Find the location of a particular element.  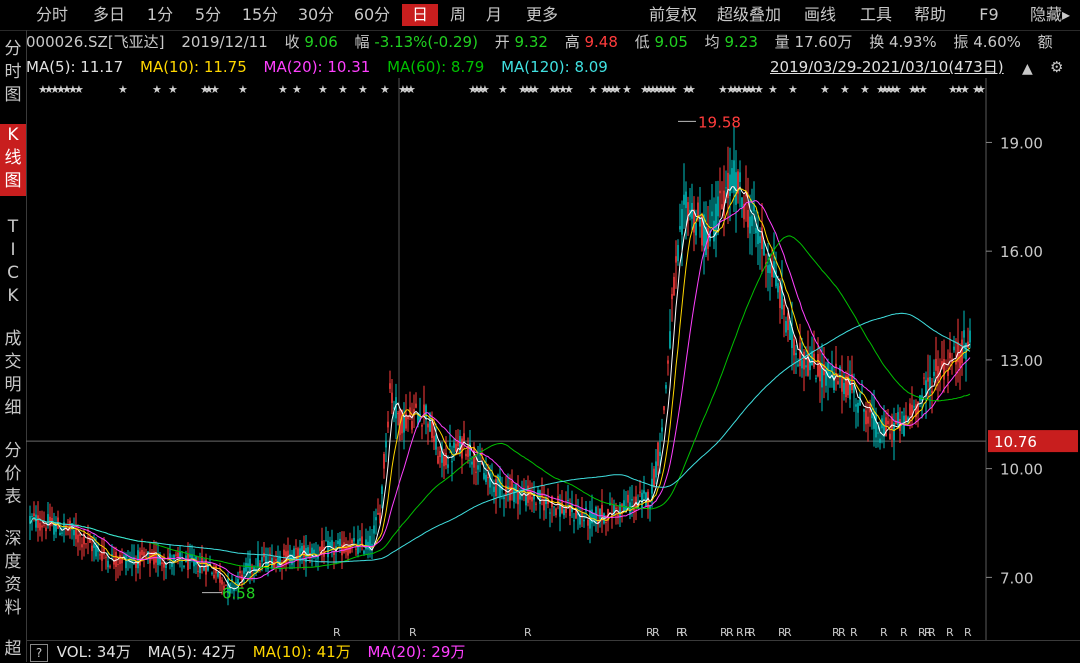

adjust-forward-button: 前复权 is located at coordinates (673, 15).